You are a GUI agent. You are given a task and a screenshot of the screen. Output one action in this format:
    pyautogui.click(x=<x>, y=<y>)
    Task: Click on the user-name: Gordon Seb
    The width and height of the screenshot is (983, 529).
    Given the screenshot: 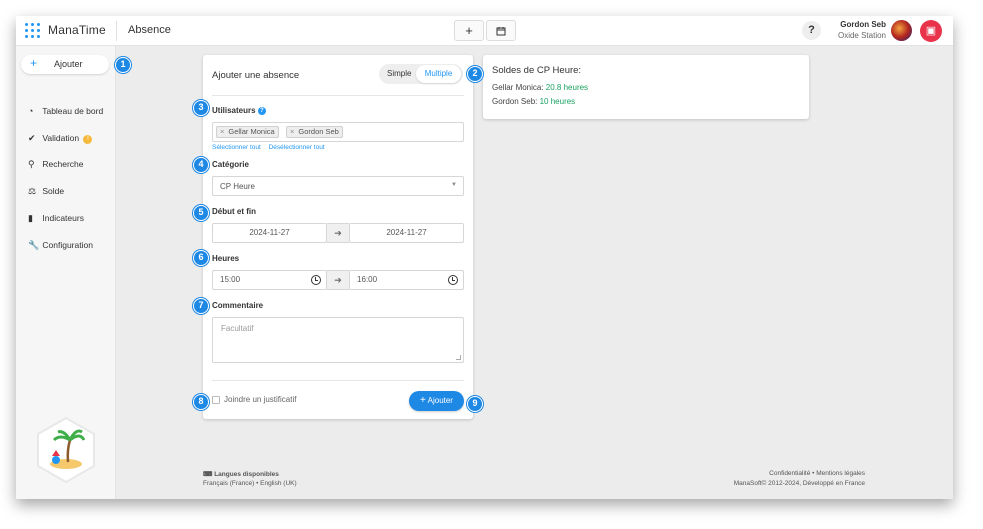 What is the action you would take?
    pyautogui.click(x=863, y=24)
    